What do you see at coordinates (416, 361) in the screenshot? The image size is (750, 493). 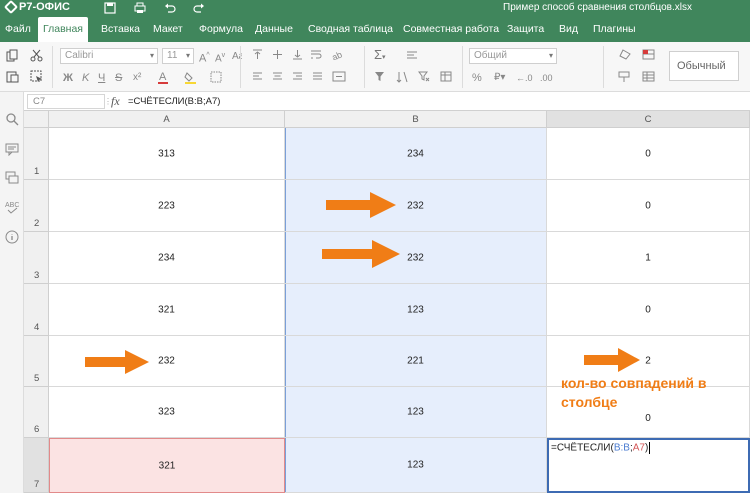 I see `cell-b5: 221` at bounding box center [416, 361].